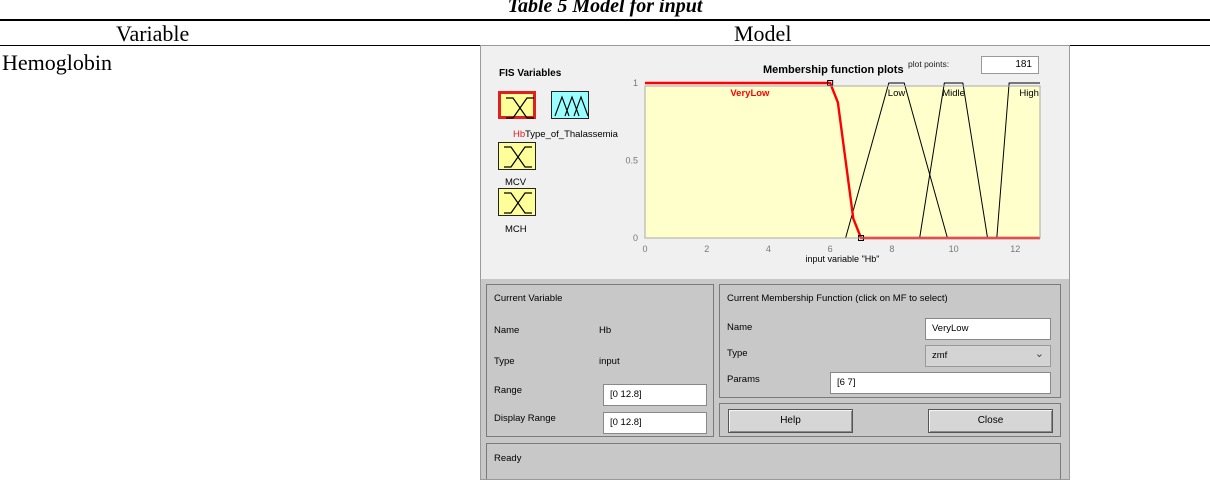  I want to click on mf-params-input: [6 7], so click(940, 383).